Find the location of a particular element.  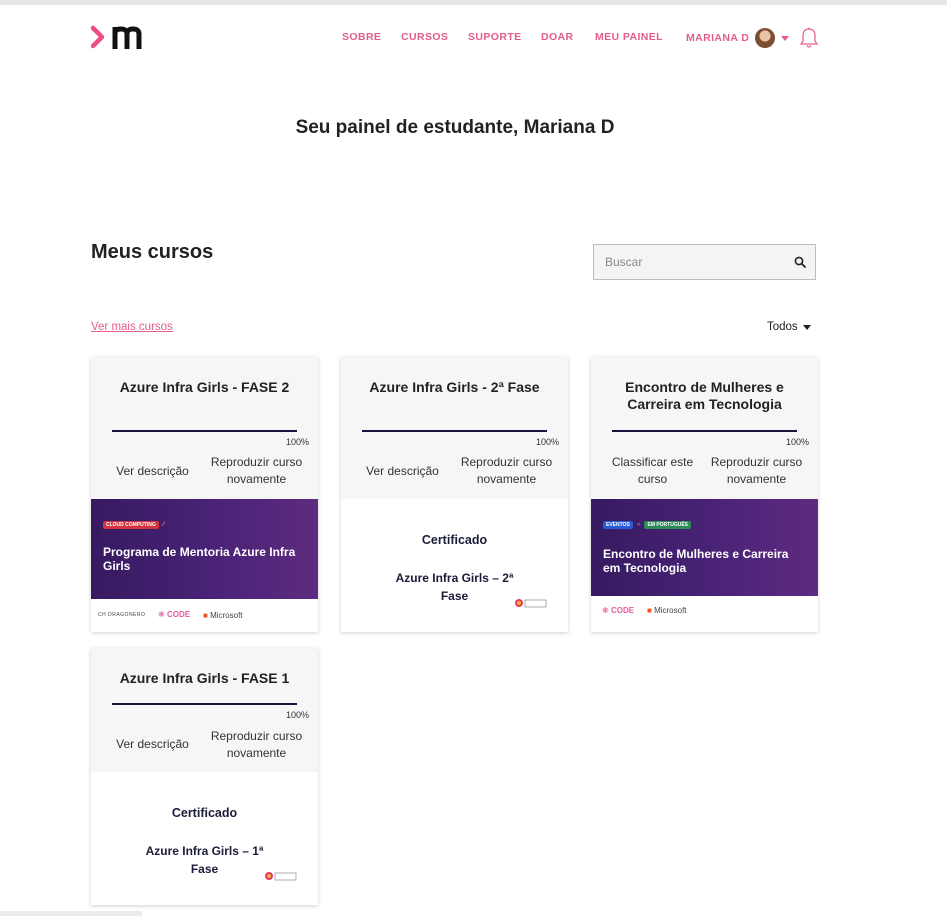

search-box is located at coordinates (704, 262).